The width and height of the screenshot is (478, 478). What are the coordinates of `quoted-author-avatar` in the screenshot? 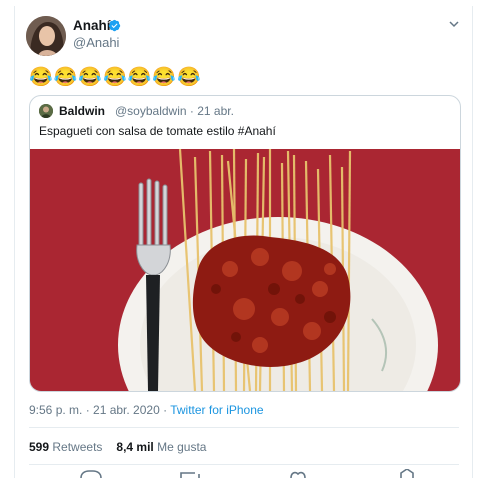 It's located at (46, 111).